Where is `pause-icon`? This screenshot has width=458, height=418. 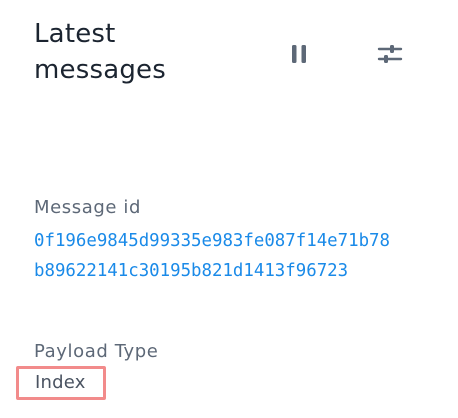
pause-icon is located at coordinates (299, 54).